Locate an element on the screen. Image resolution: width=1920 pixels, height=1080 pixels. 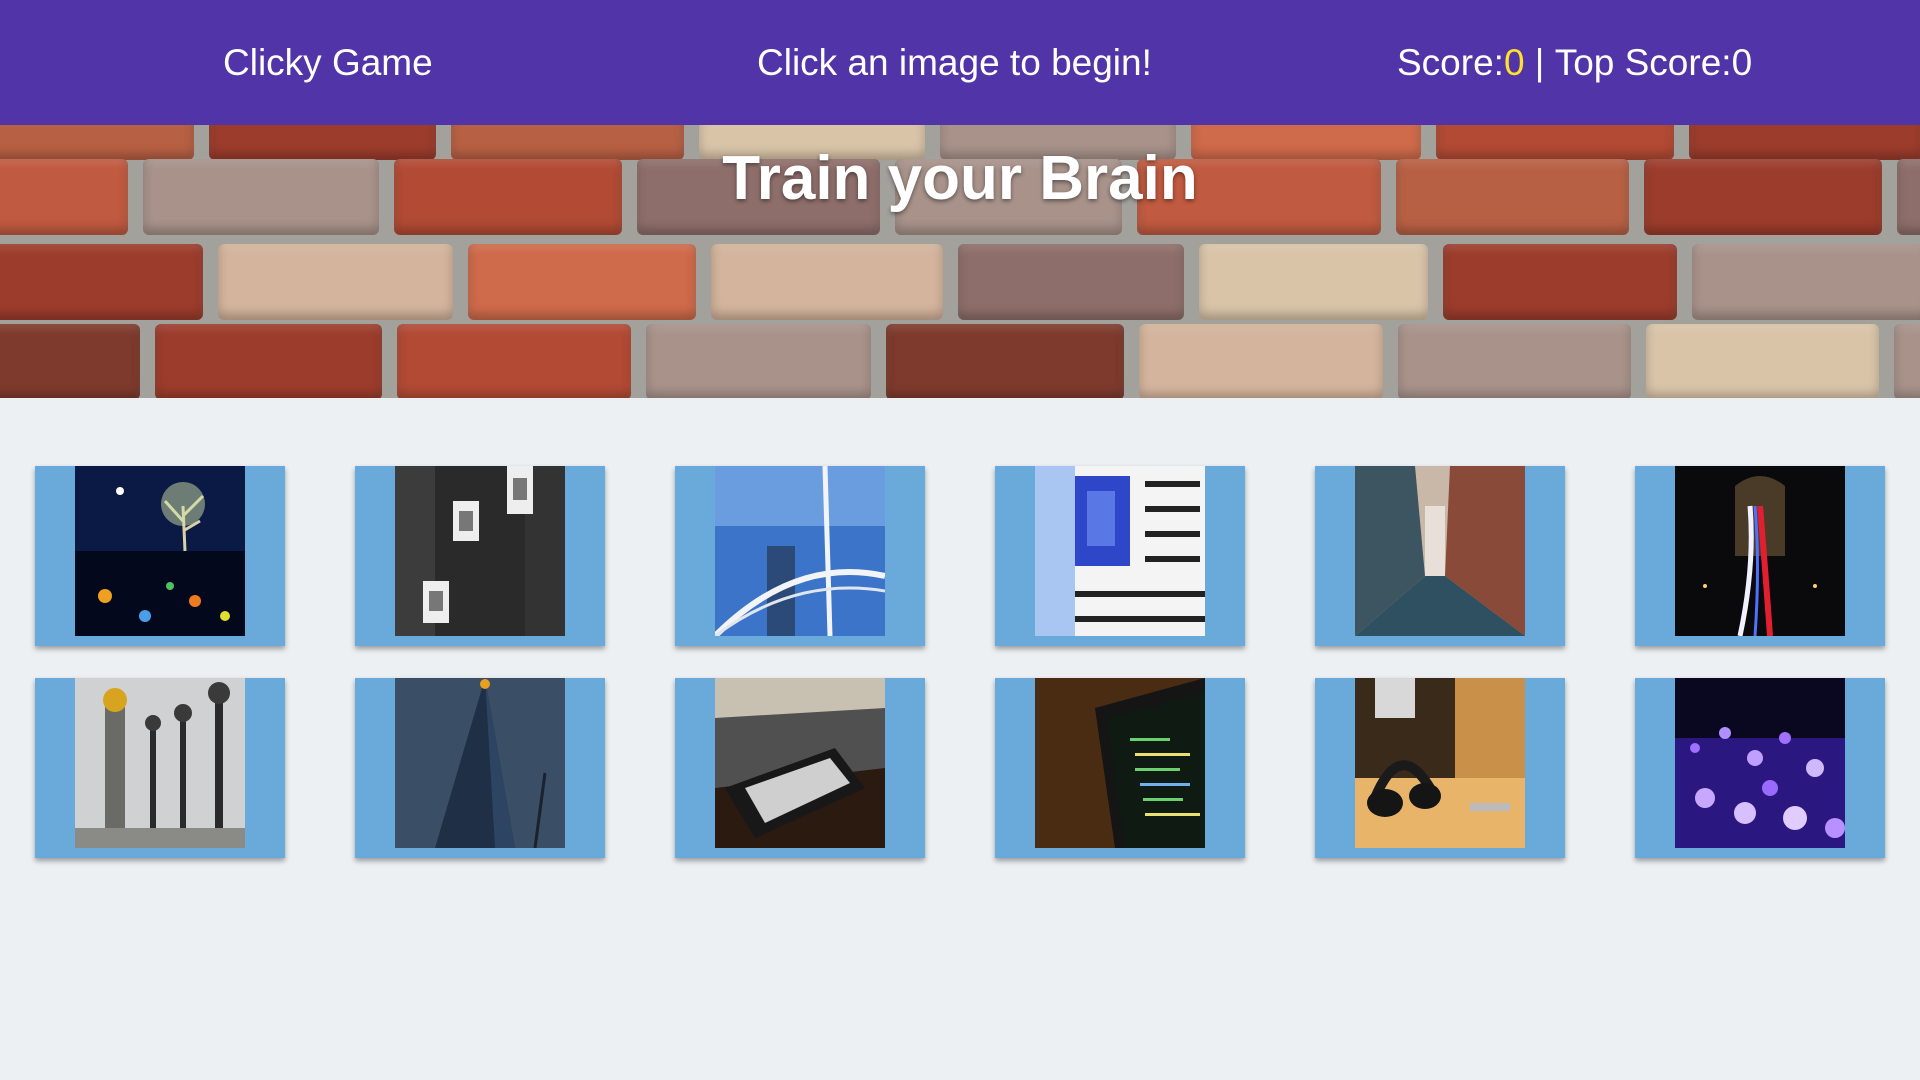
elevator-building-facade-image is located at coordinates (480, 551).